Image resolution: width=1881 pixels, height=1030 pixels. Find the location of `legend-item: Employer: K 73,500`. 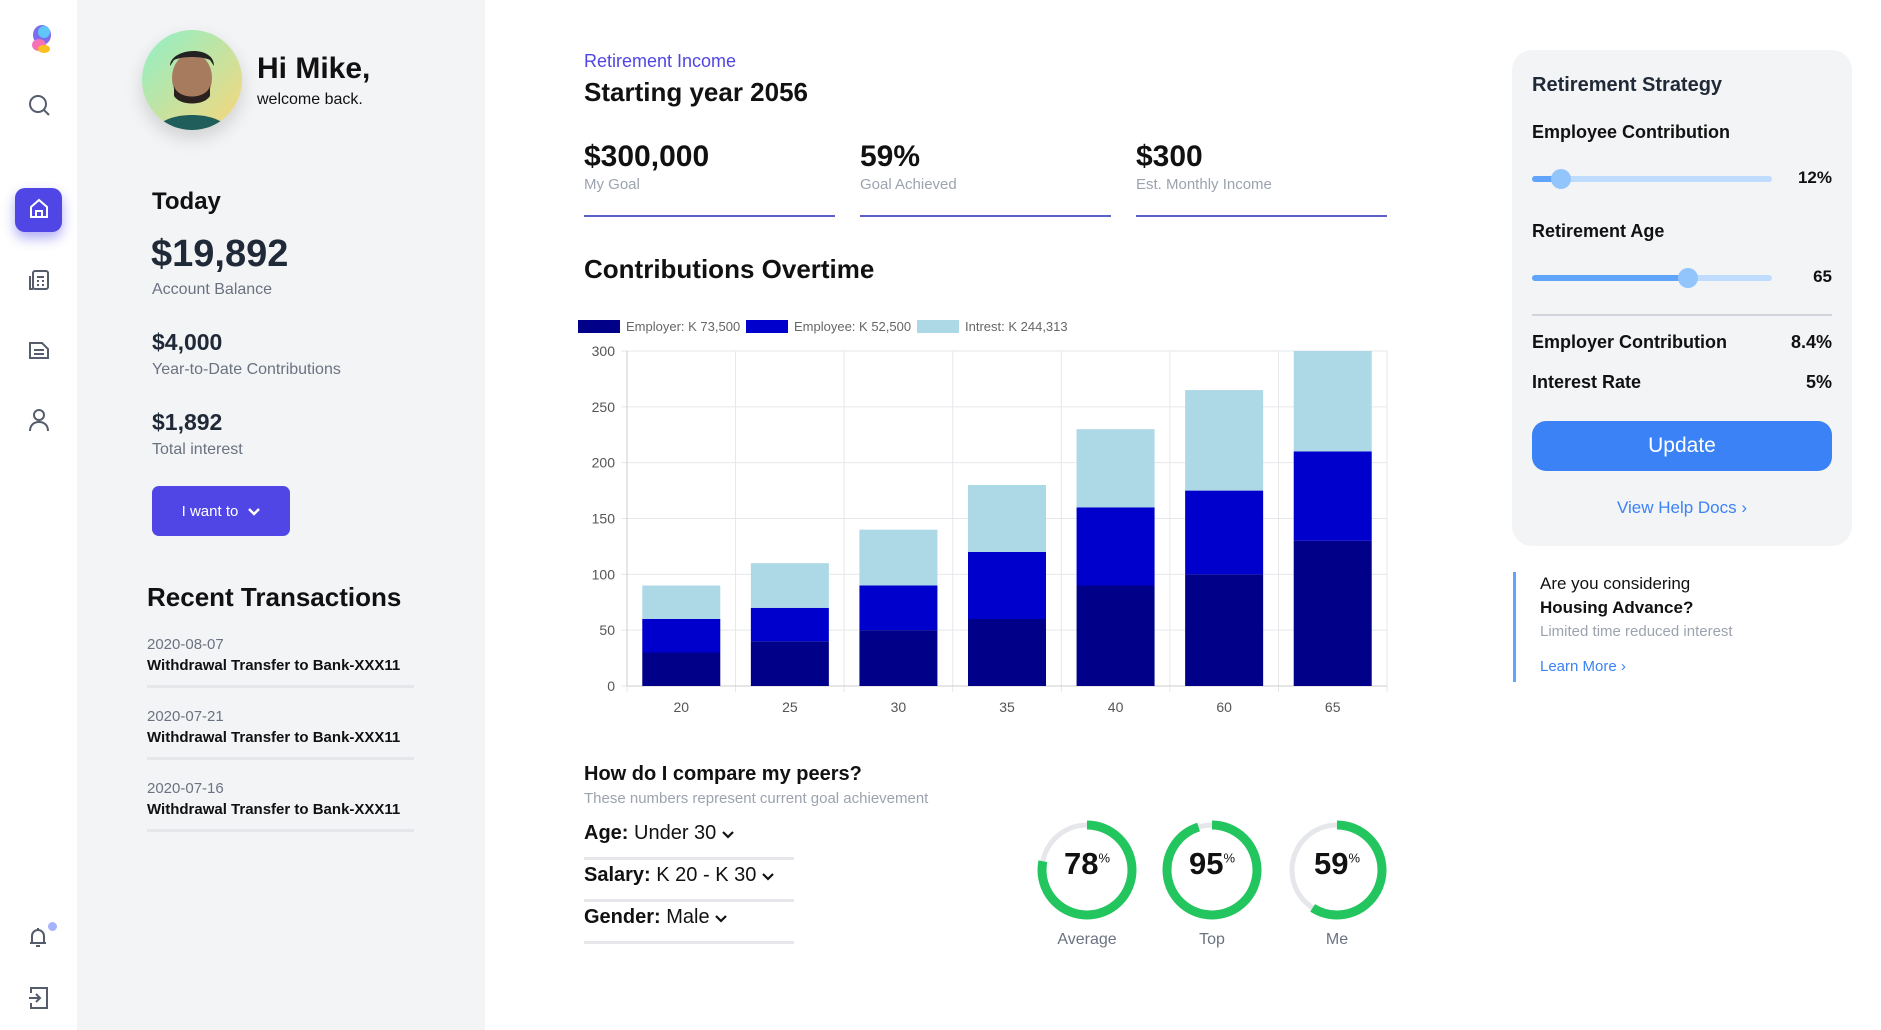

legend-item: Employer: K 73,500 is located at coordinates (659, 326).